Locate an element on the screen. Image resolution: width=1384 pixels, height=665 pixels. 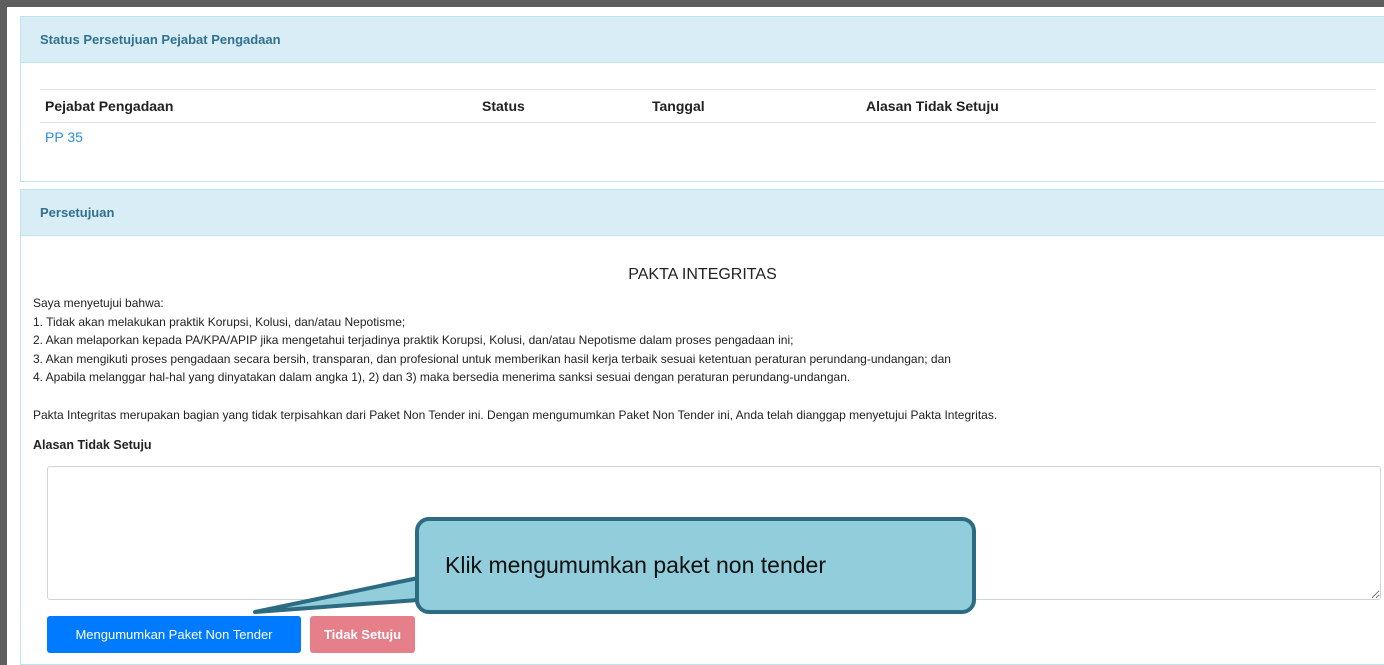
col-pejabat-header: Pejabat Pengadaan is located at coordinates (258, 106).